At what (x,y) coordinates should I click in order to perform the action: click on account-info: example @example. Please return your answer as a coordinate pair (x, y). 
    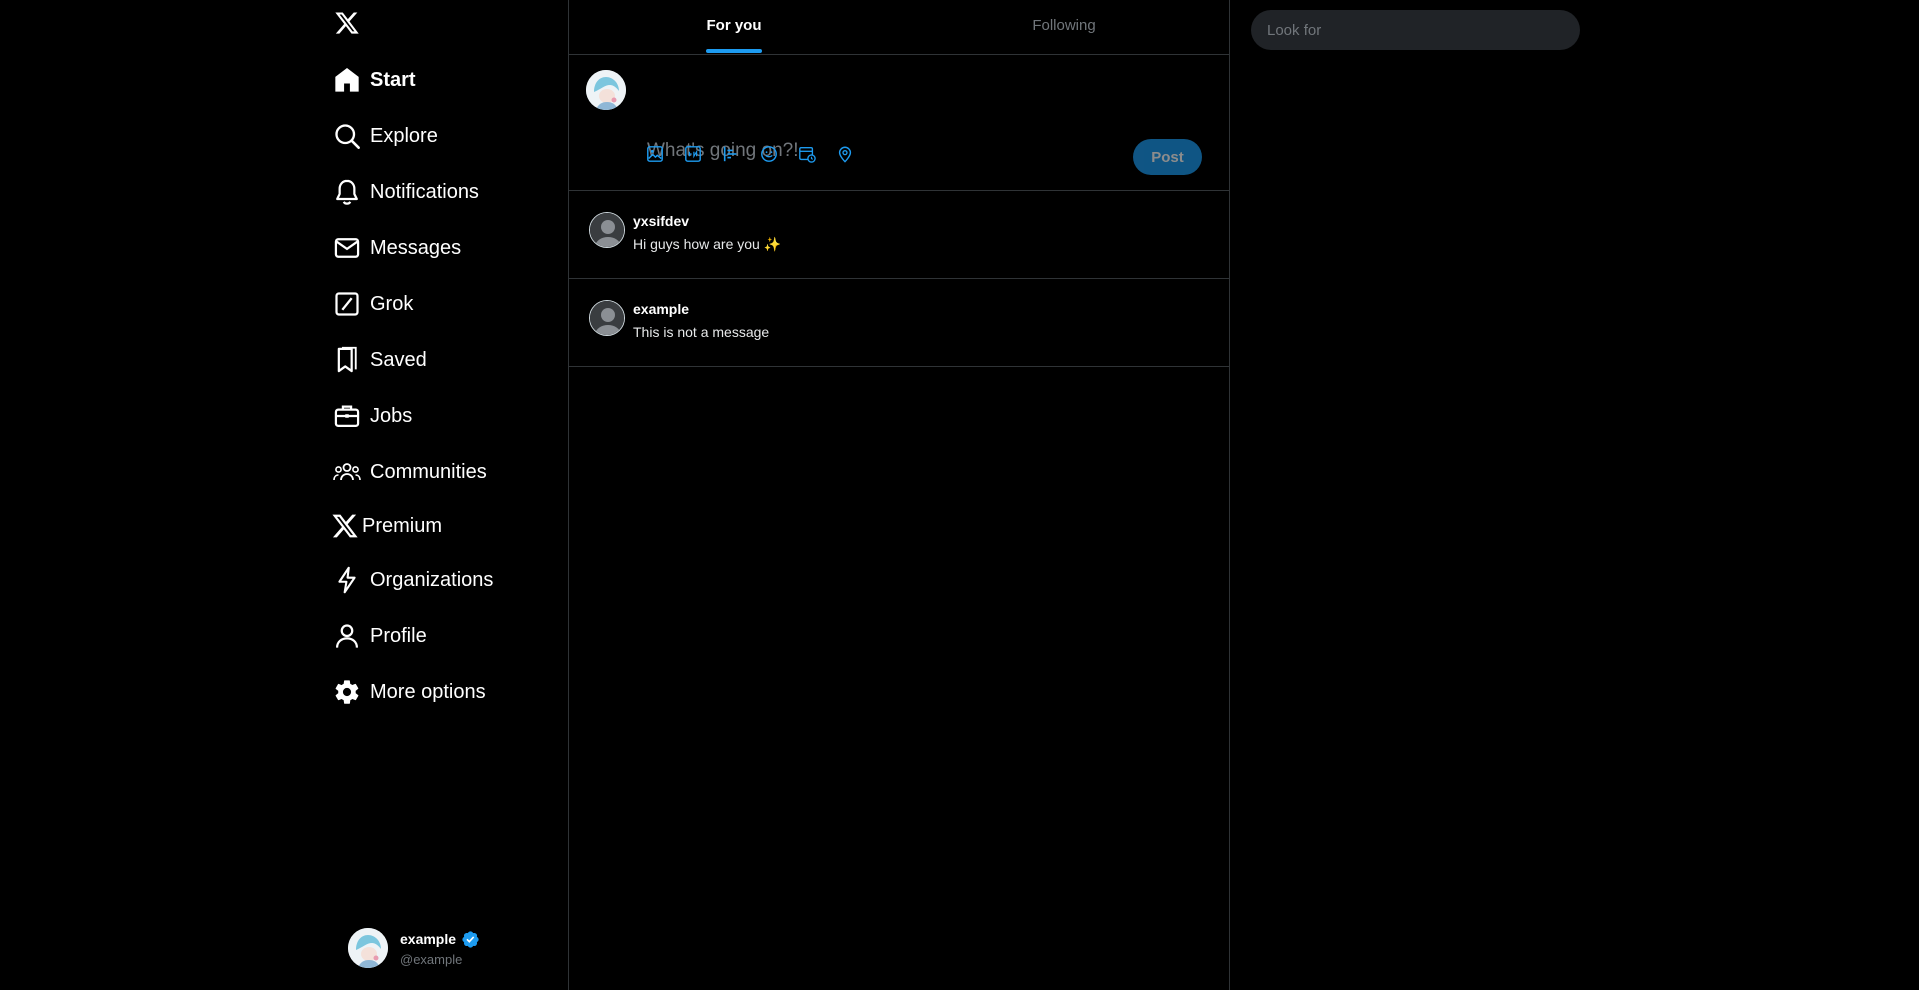
    Looking at the image, I should click on (440, 948).